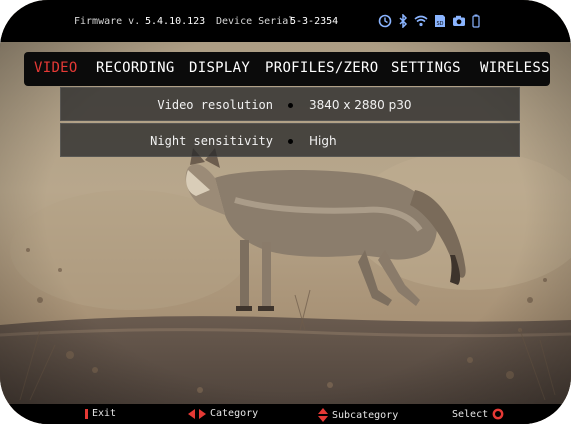  I want to click on category-hint: Category, so click(223, 413).